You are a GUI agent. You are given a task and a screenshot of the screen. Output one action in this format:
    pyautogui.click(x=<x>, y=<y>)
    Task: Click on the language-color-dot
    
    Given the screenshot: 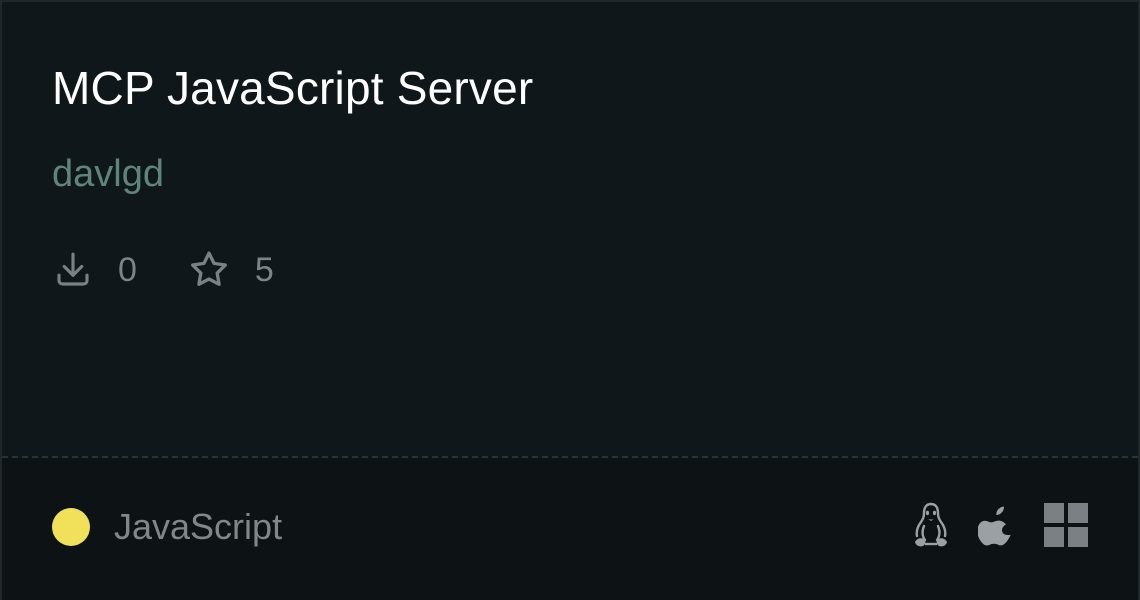 What is the action you would take?
    pyautogui.click(x=71, y=527)
    